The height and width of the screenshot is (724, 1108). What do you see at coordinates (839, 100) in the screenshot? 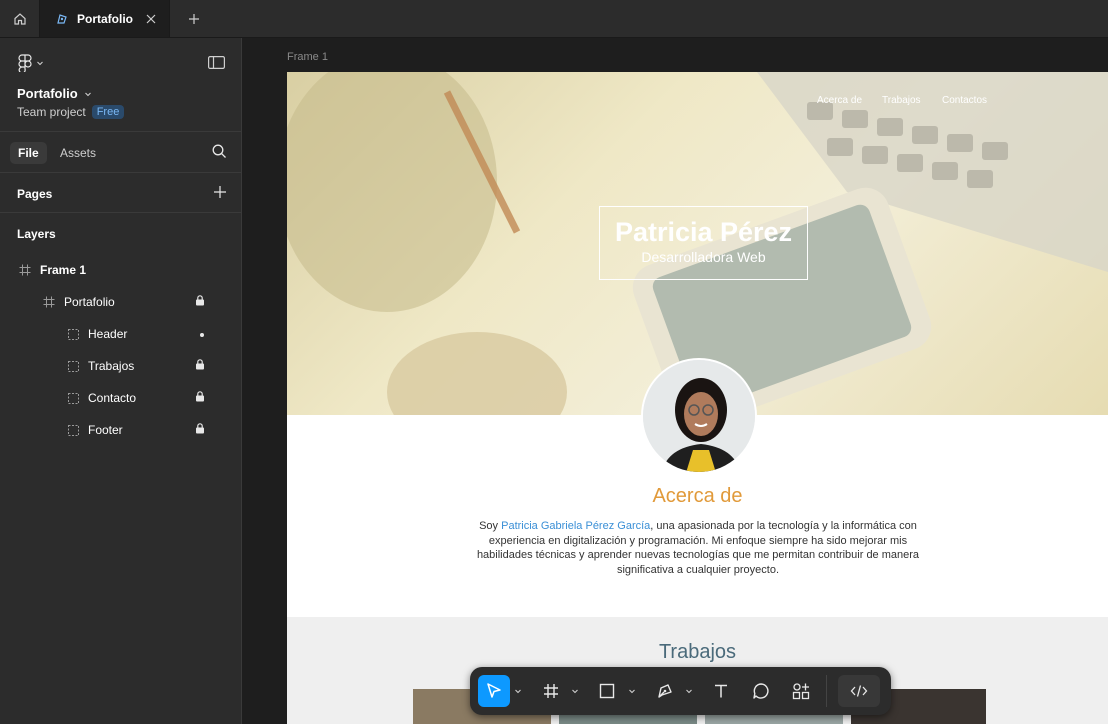
I see `nav-link-acerca: Acerca de` at bounding box center [839, 100].